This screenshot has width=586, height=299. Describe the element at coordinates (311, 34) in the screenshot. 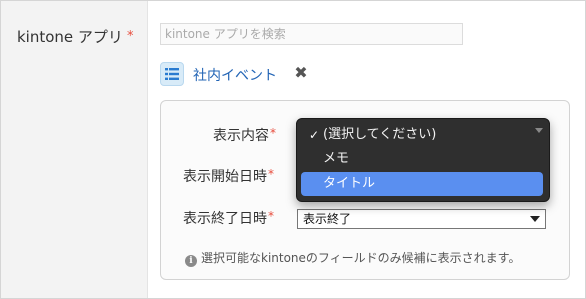

I see `app-search-input` at that location.